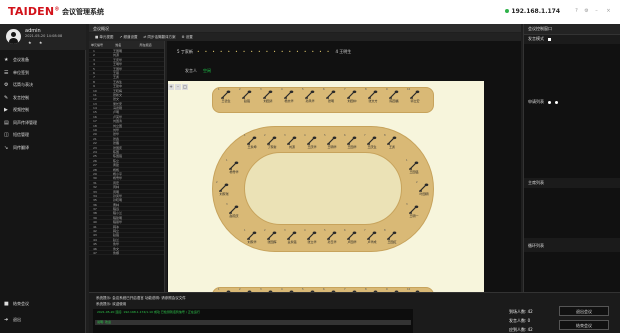 The width and height of the screenshot is (620, 333). I want to click on microphone-seat: 7 刘国中, so click(352, 96).